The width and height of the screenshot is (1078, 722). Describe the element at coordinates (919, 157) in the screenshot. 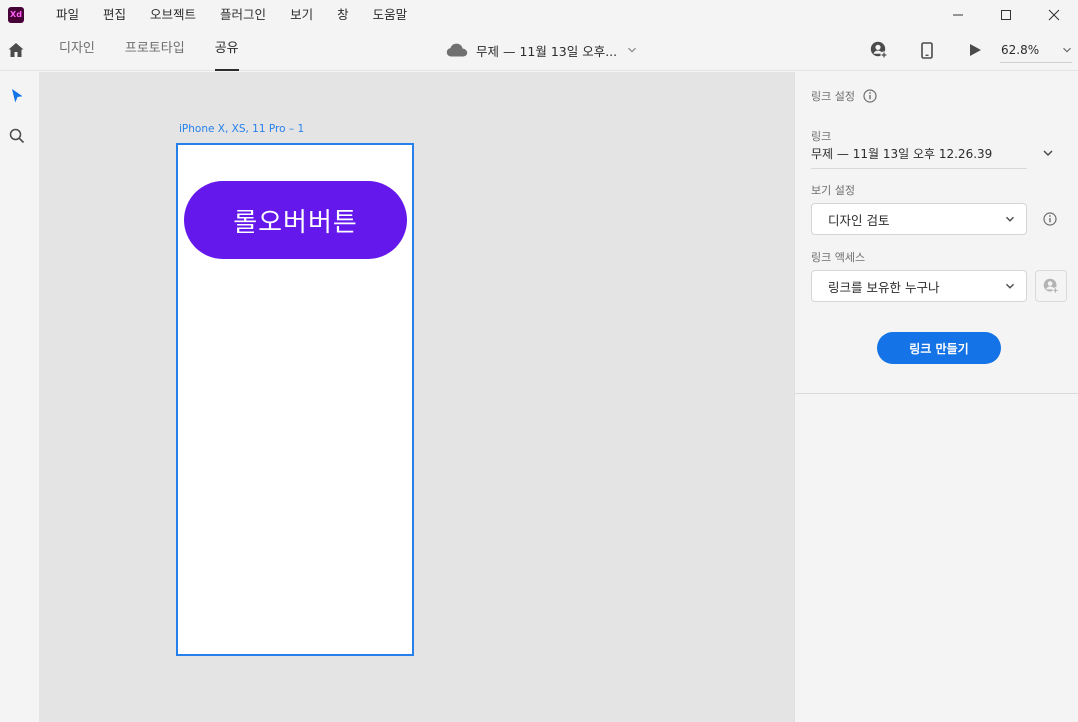

I see `link-name-field: 무제 — 11월 13일 오후 12.26.39` at that location.